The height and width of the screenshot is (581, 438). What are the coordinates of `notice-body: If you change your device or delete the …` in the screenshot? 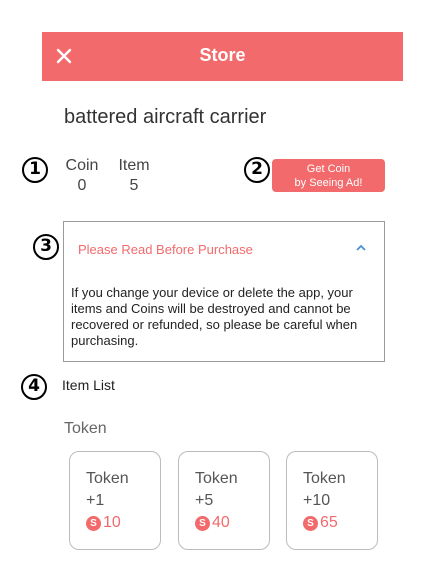 It's located at (214, 316).